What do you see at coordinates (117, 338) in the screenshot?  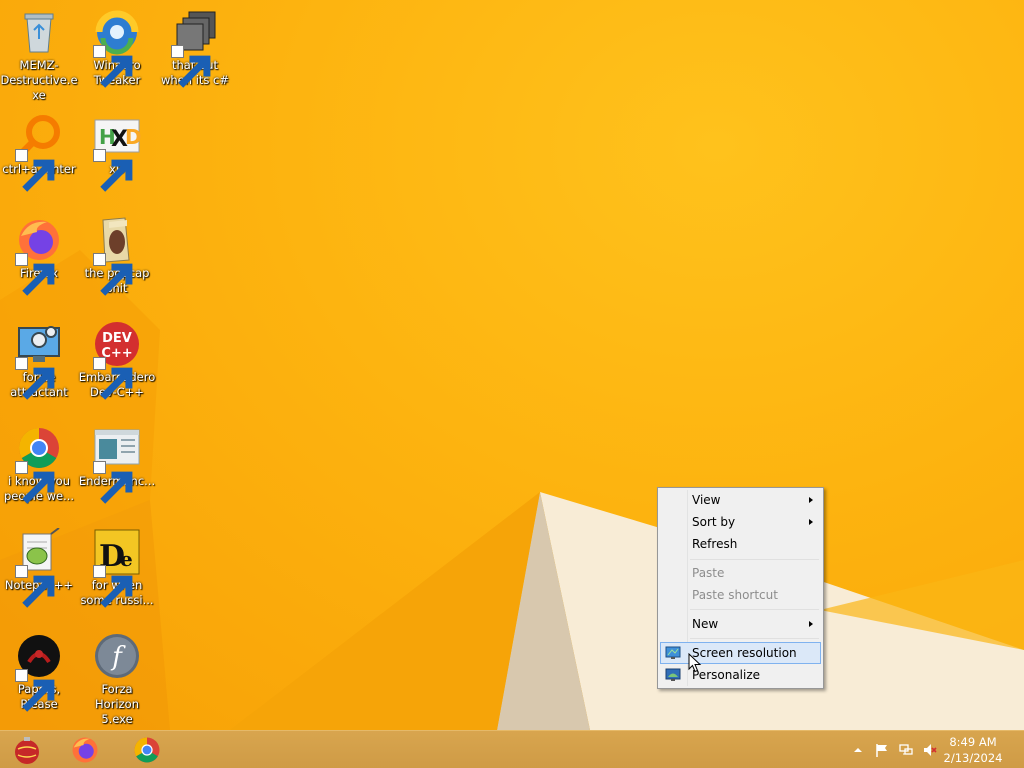 I see `svg-text: DEV` at bounding box center [117, 338].